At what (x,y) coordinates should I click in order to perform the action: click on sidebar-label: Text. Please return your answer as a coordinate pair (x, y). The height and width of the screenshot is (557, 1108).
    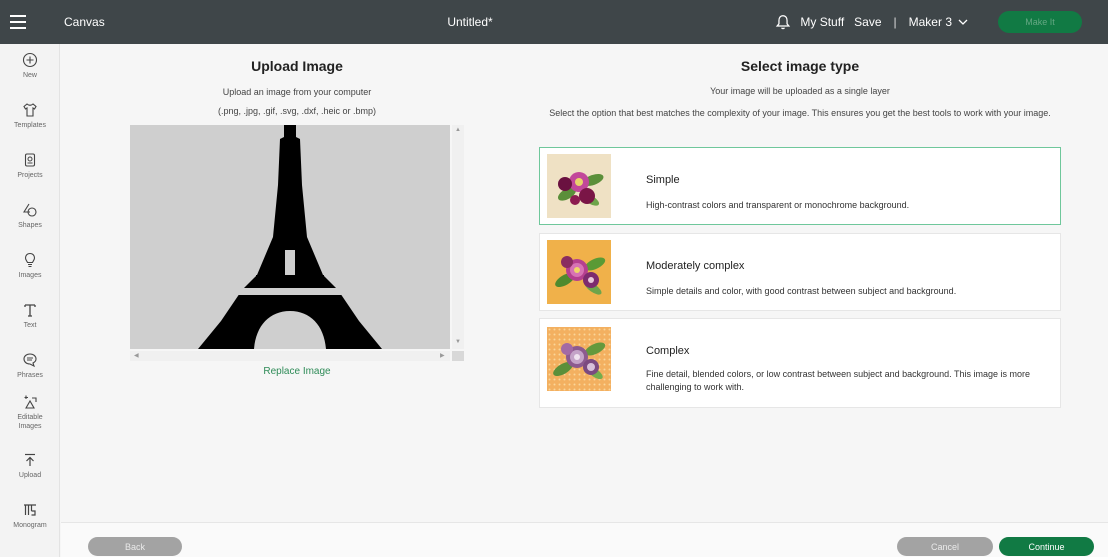
    Looking at the image, I should click on (30, 325).